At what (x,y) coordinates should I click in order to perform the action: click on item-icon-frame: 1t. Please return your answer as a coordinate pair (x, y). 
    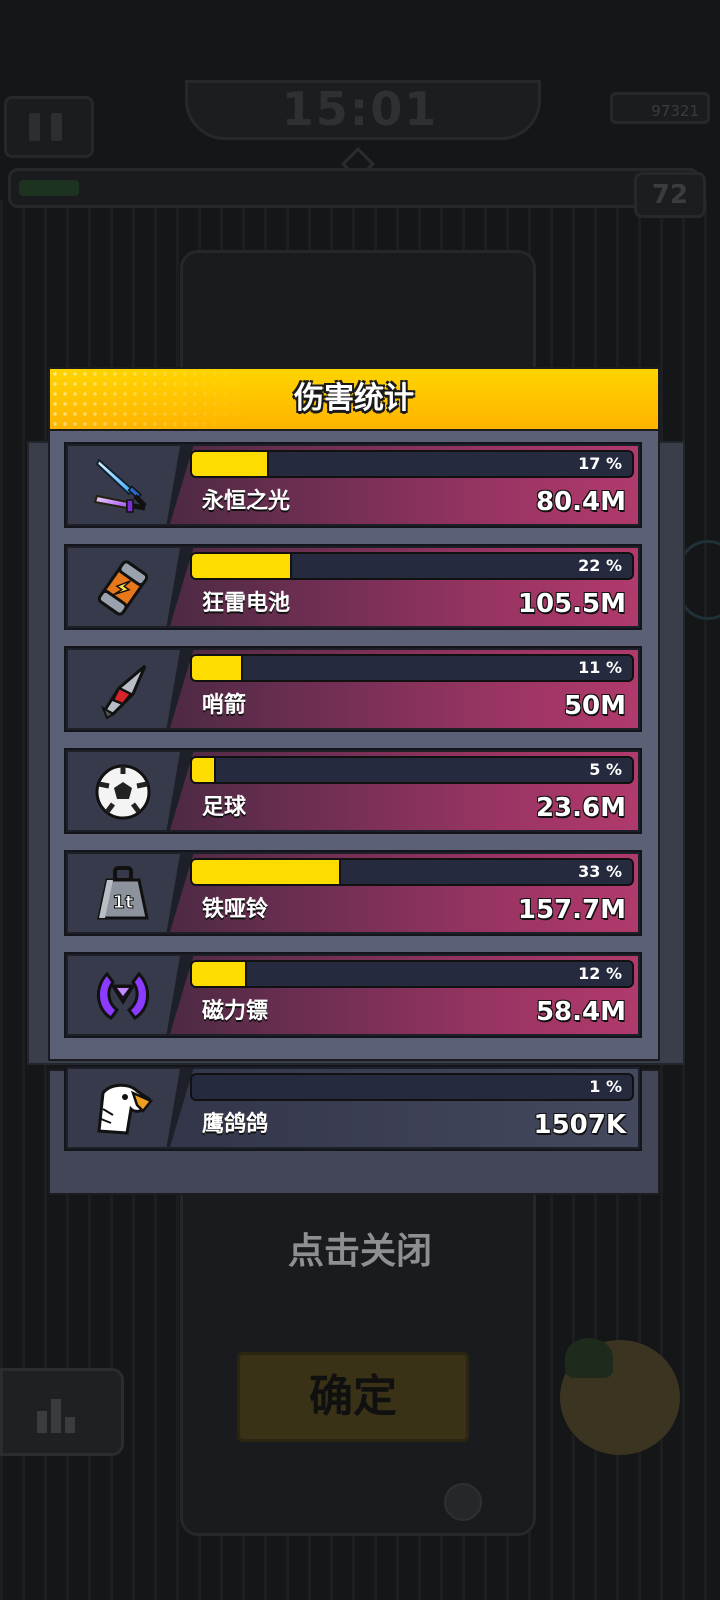
    Looking at the image, I should click on (124, 893).